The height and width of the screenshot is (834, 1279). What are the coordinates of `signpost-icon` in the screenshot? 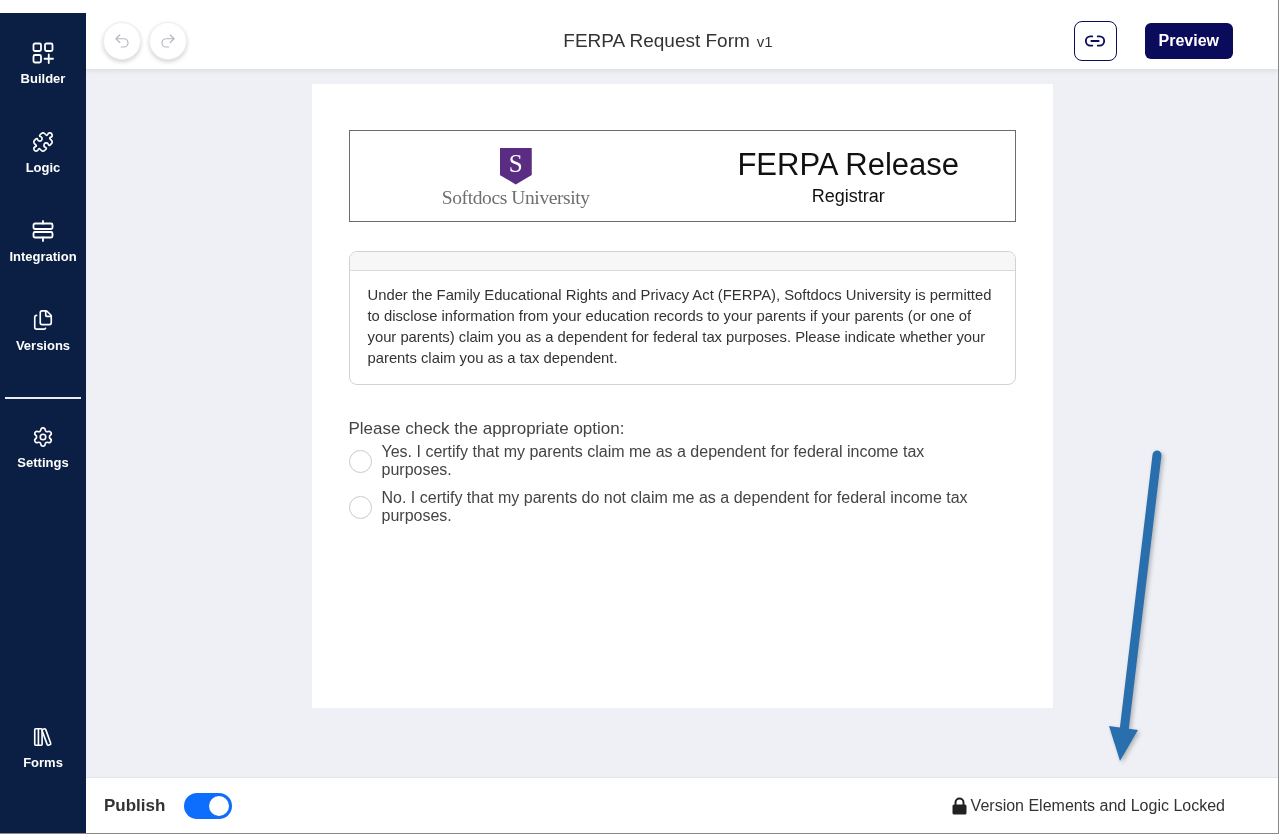 It's located at (43, 231).